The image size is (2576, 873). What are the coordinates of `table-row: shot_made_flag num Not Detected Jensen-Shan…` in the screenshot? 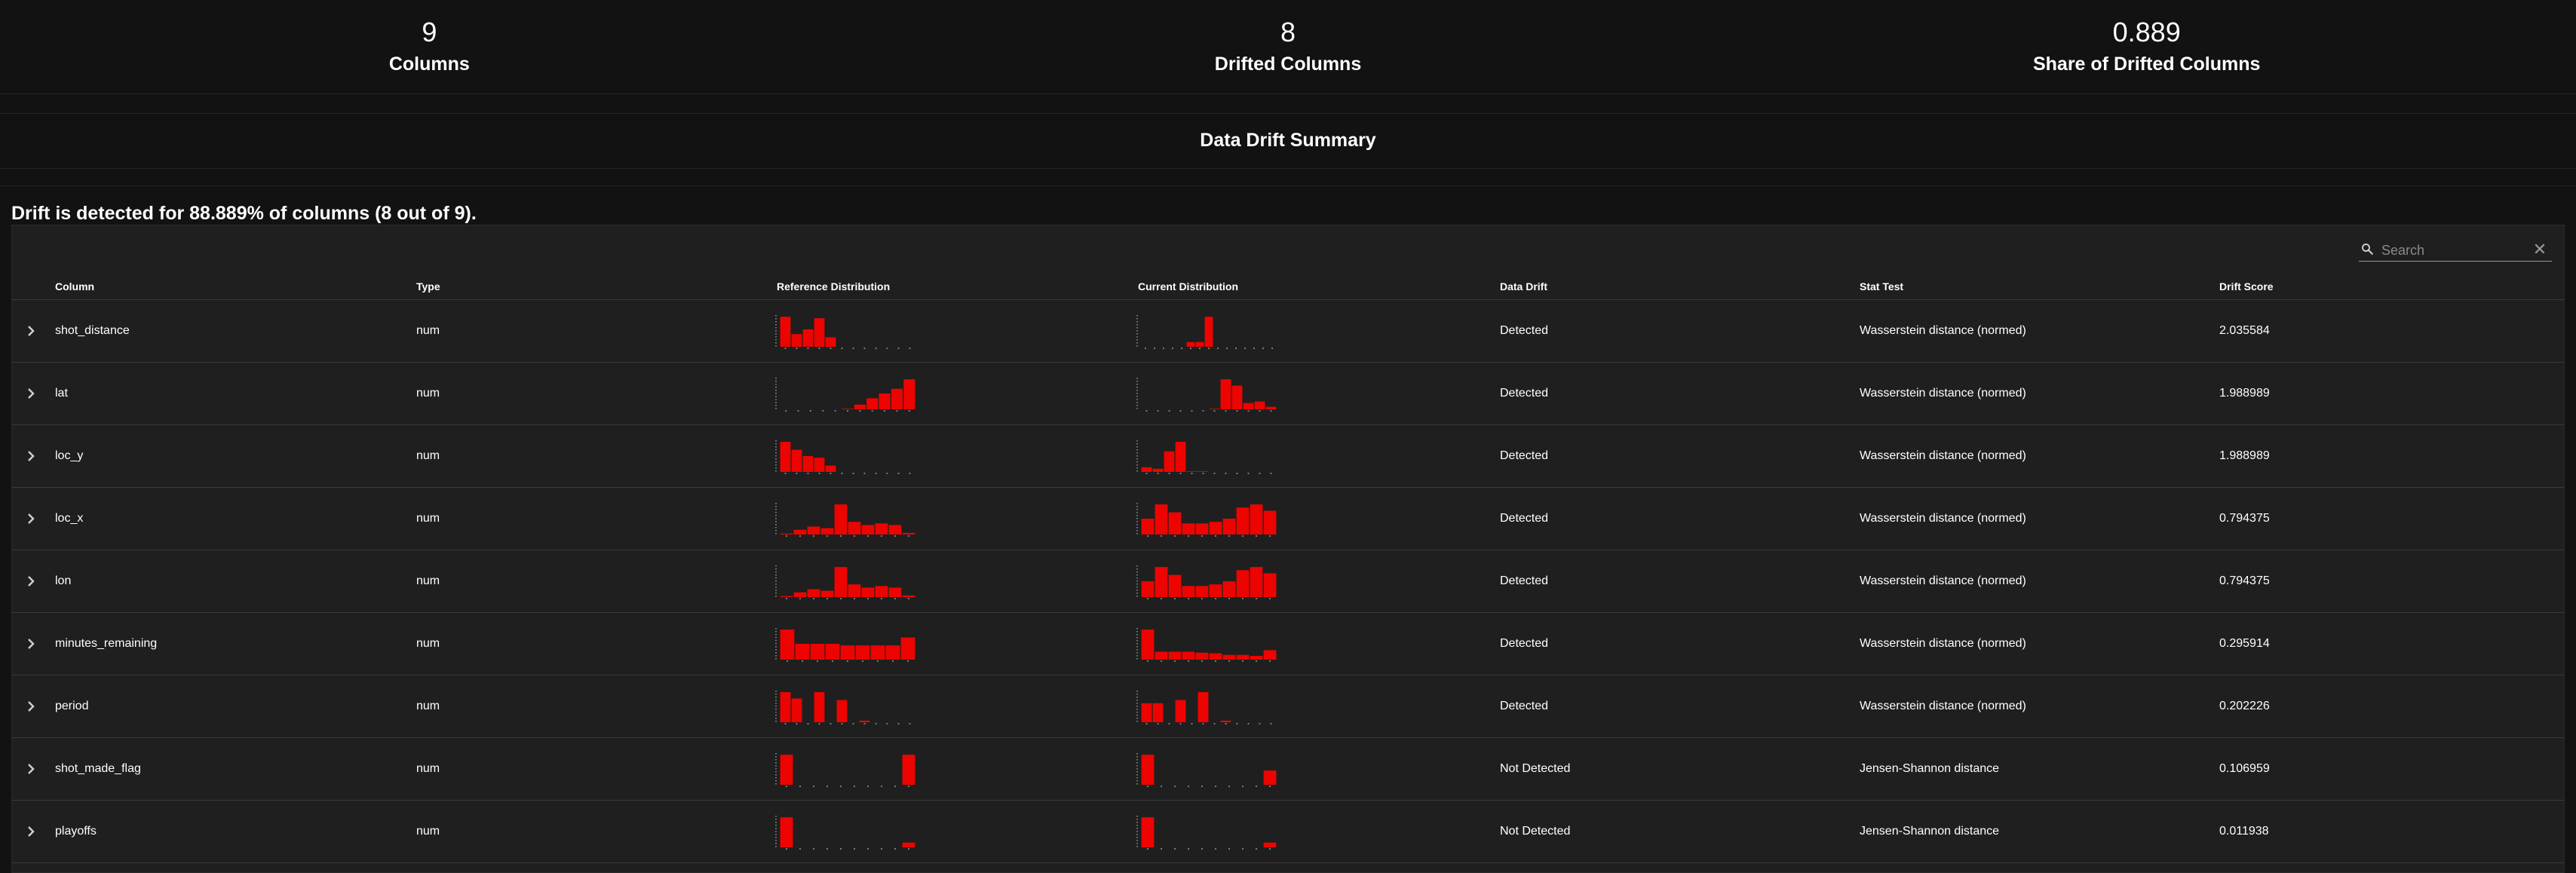 It's located at (1288, 769).